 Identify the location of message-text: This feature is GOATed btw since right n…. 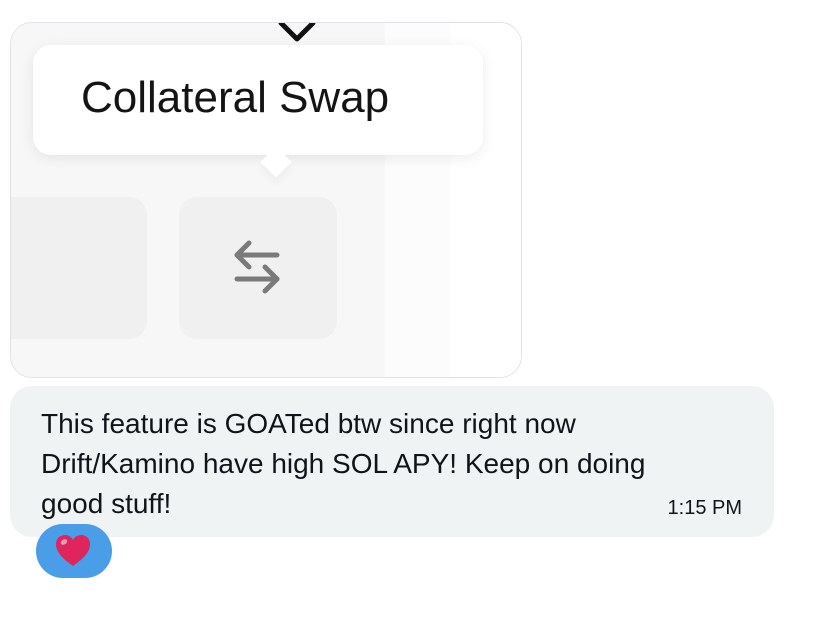
(343, 463).